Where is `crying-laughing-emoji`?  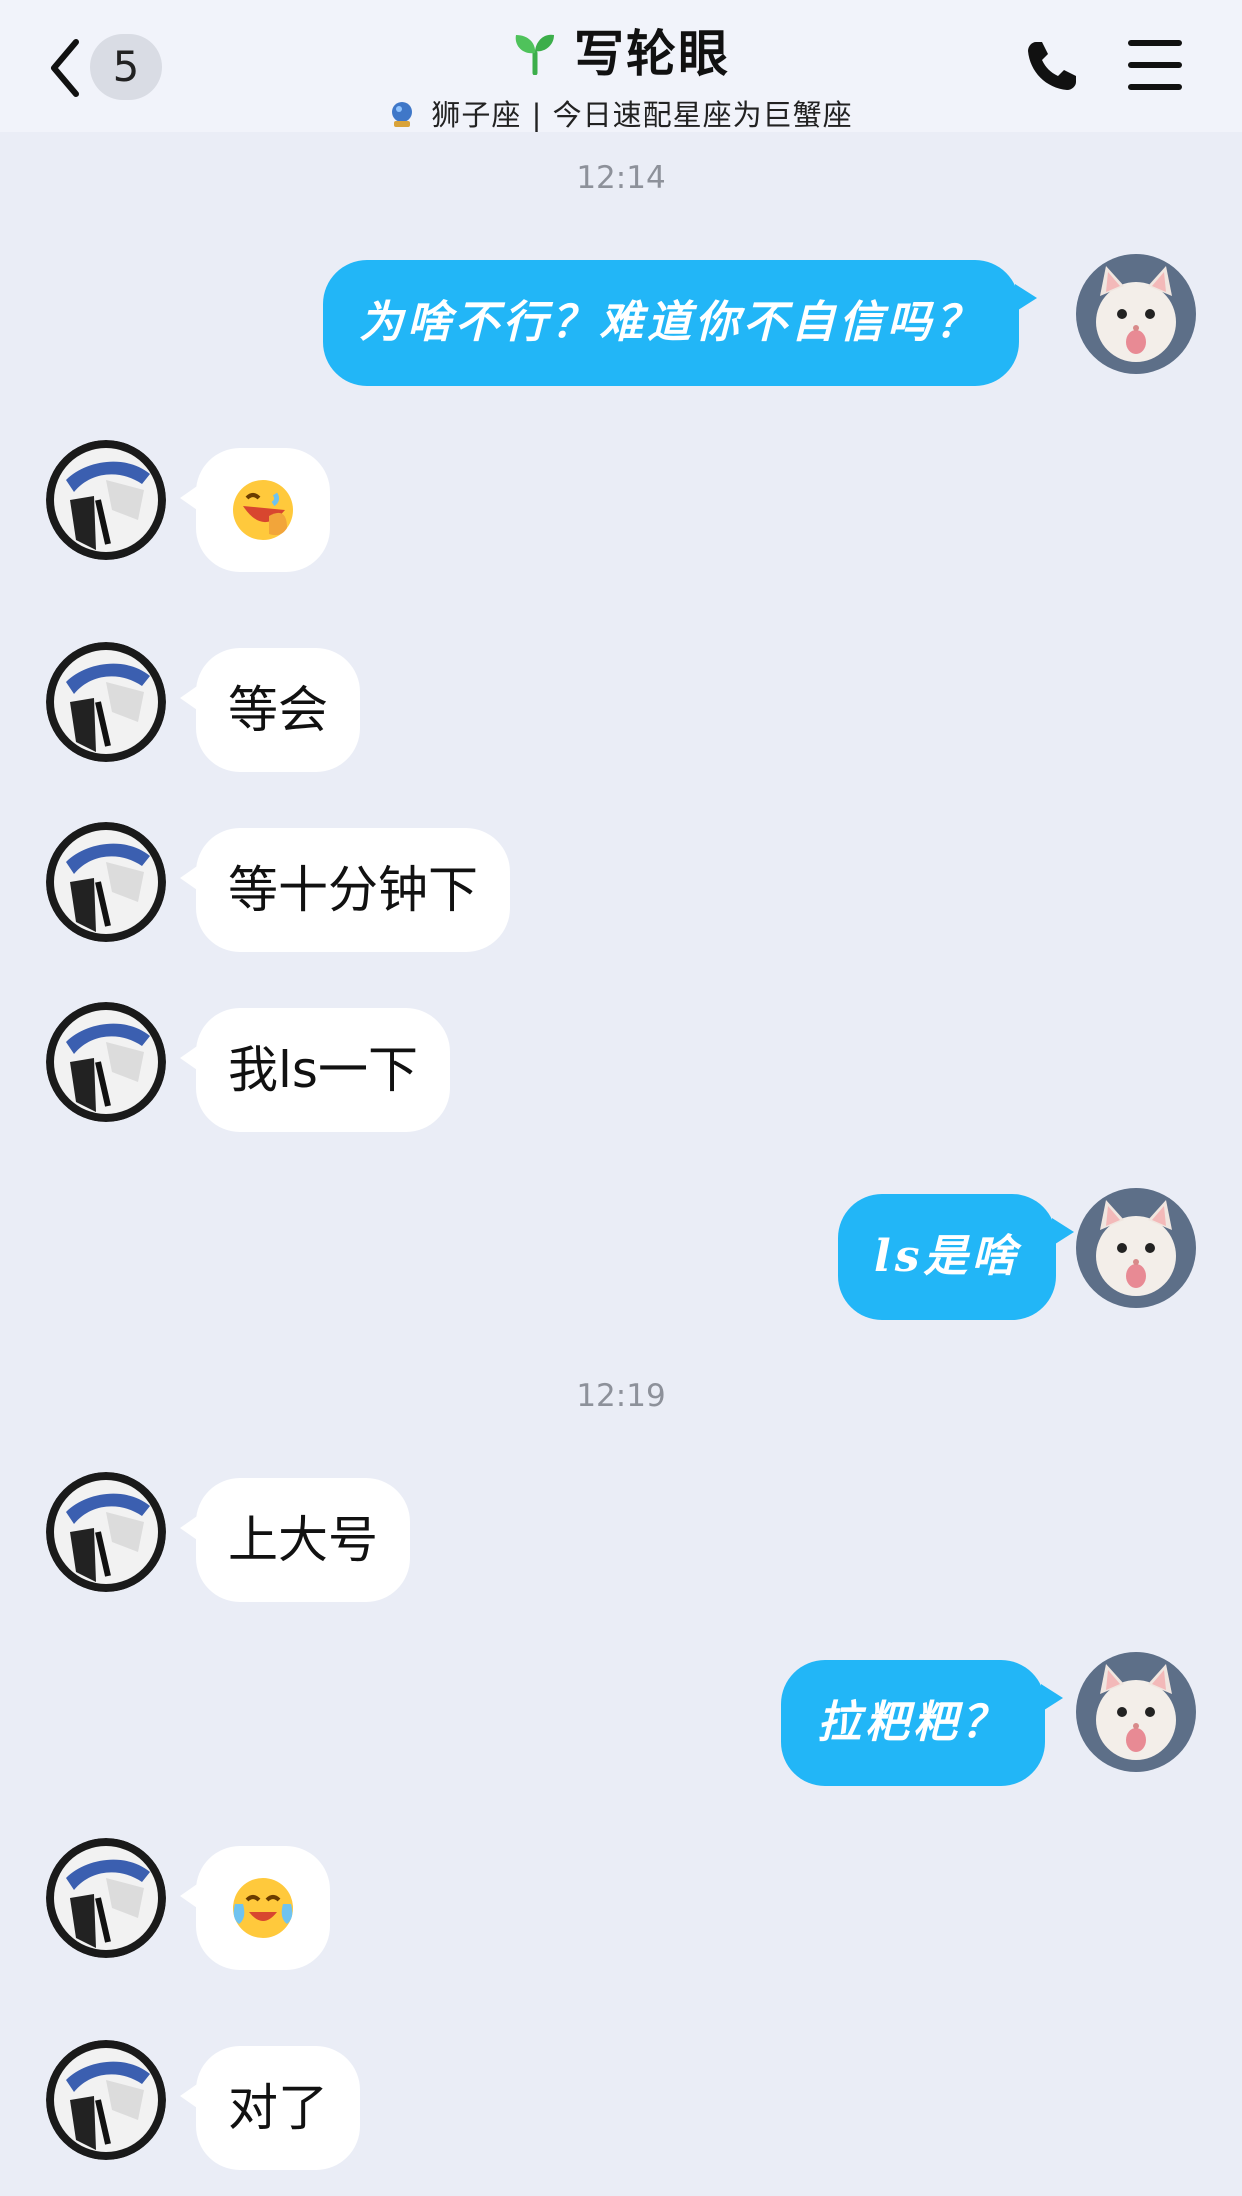 crying-laughing-emoji is located at coordinates (263, 1908).